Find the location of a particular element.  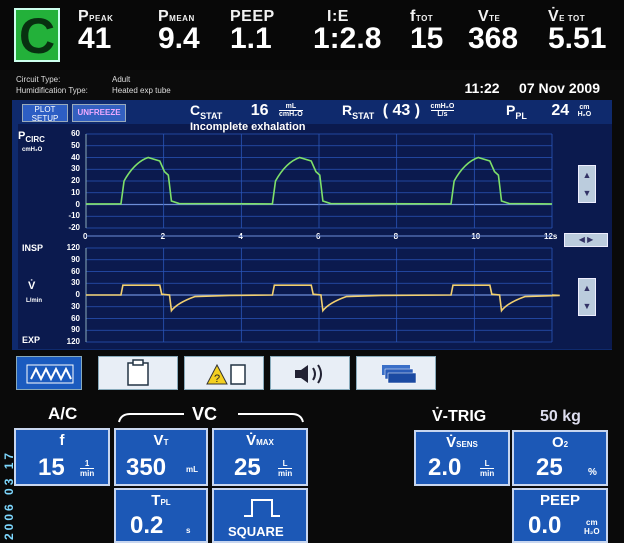

patient-weight: 50 kg is located at coordinates (560, 416).